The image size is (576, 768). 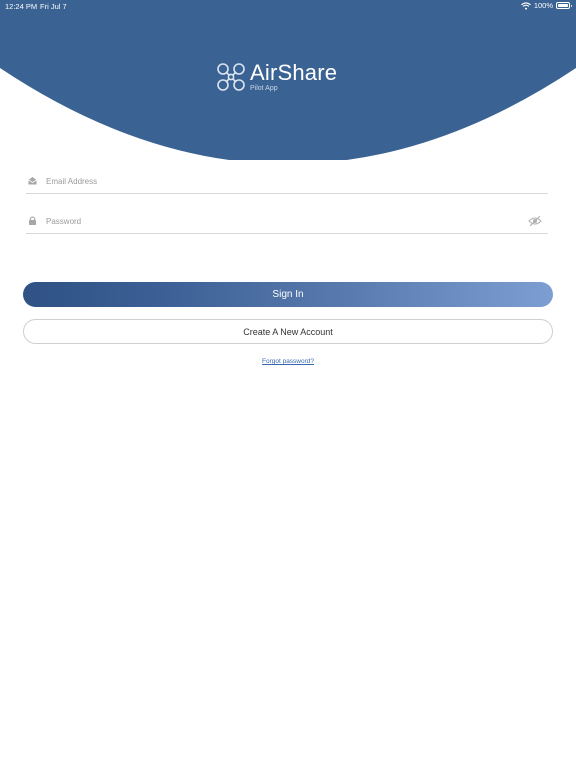 I want to click on status-indicators: 100%, so click(x=546, y=5).